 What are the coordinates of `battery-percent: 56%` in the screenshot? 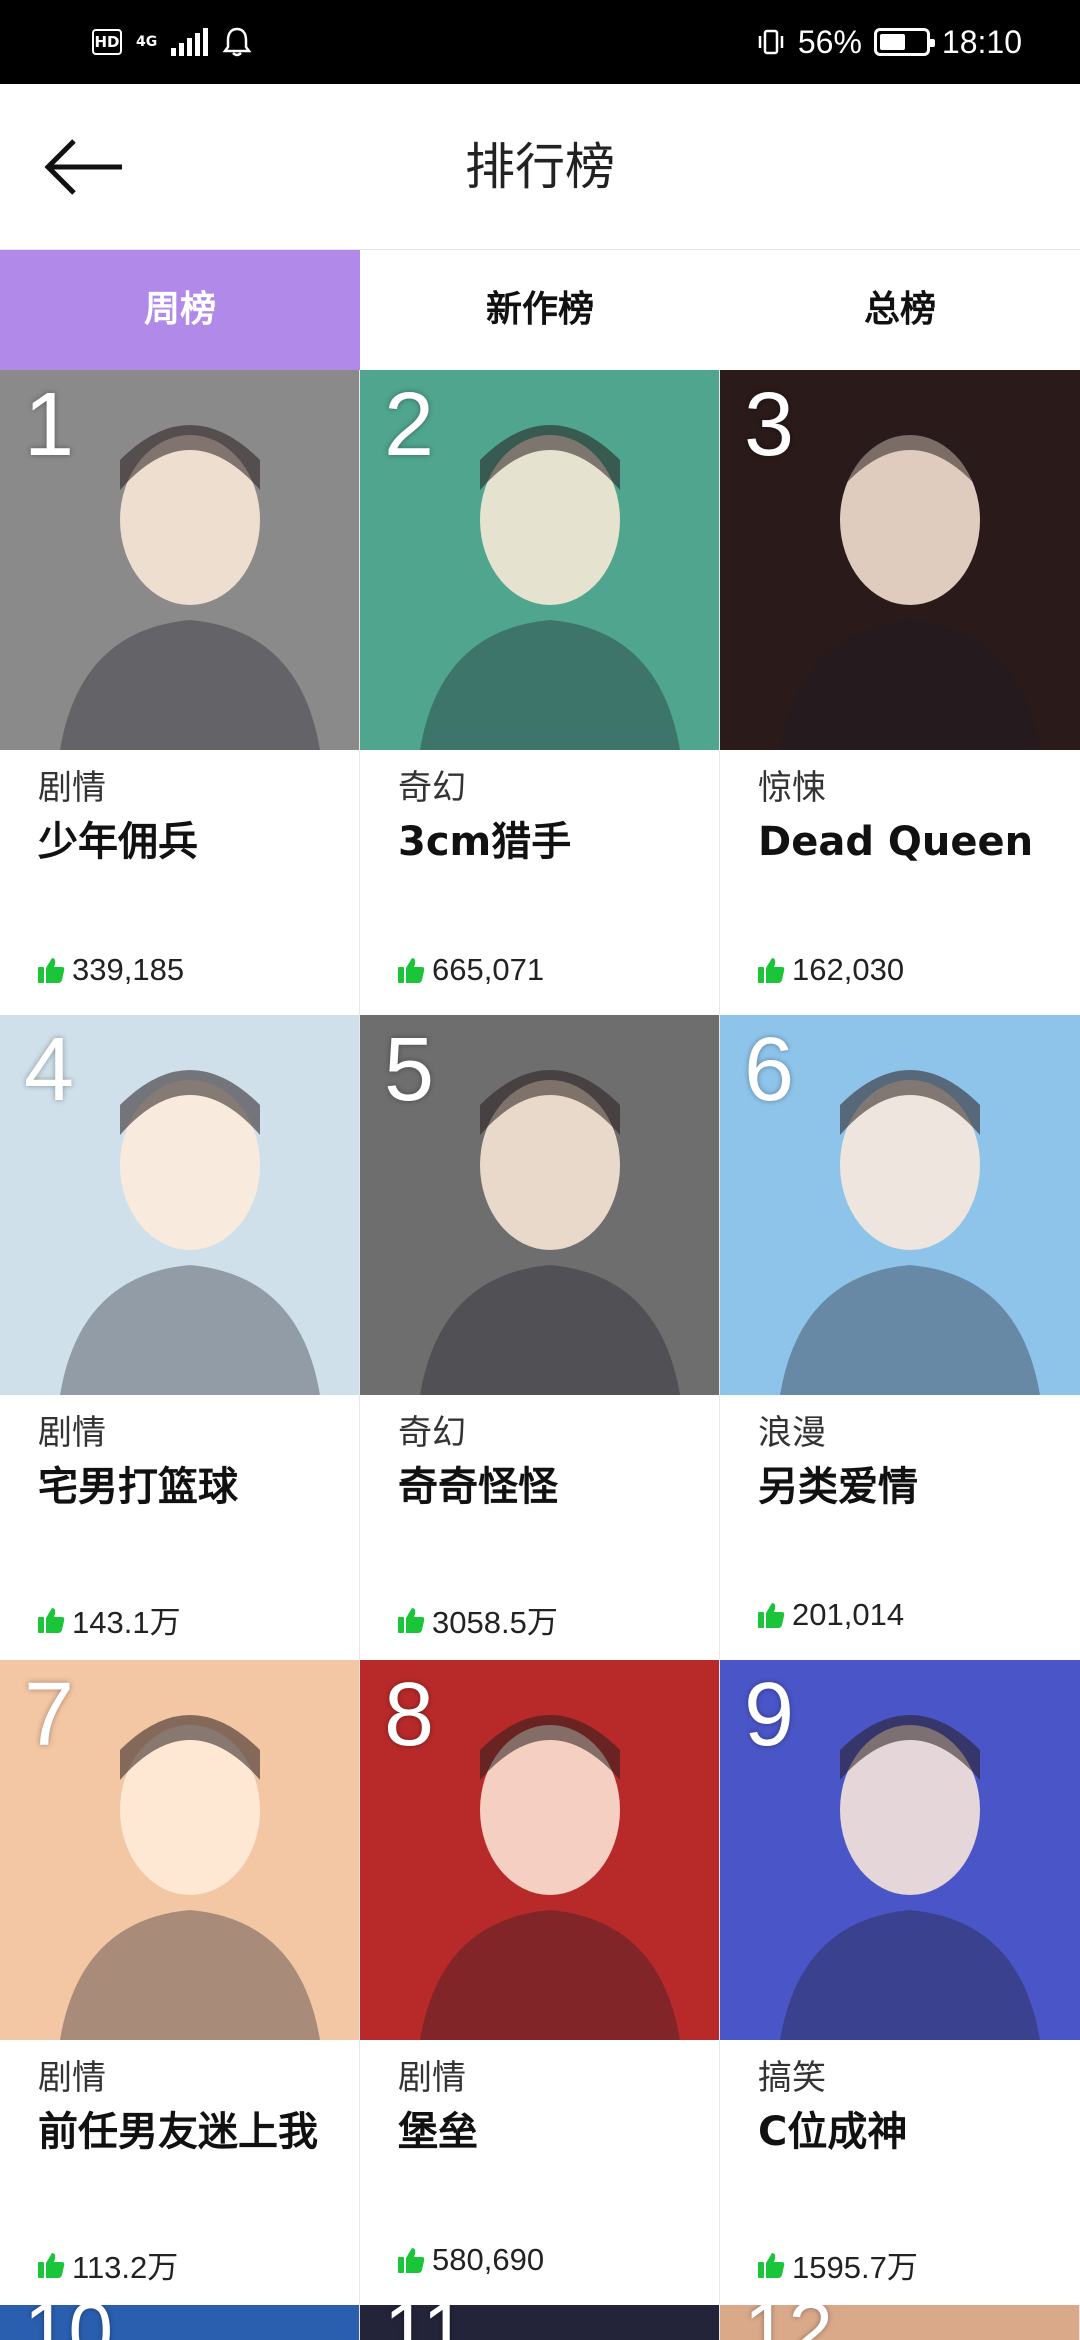 It's located at (829, 41).